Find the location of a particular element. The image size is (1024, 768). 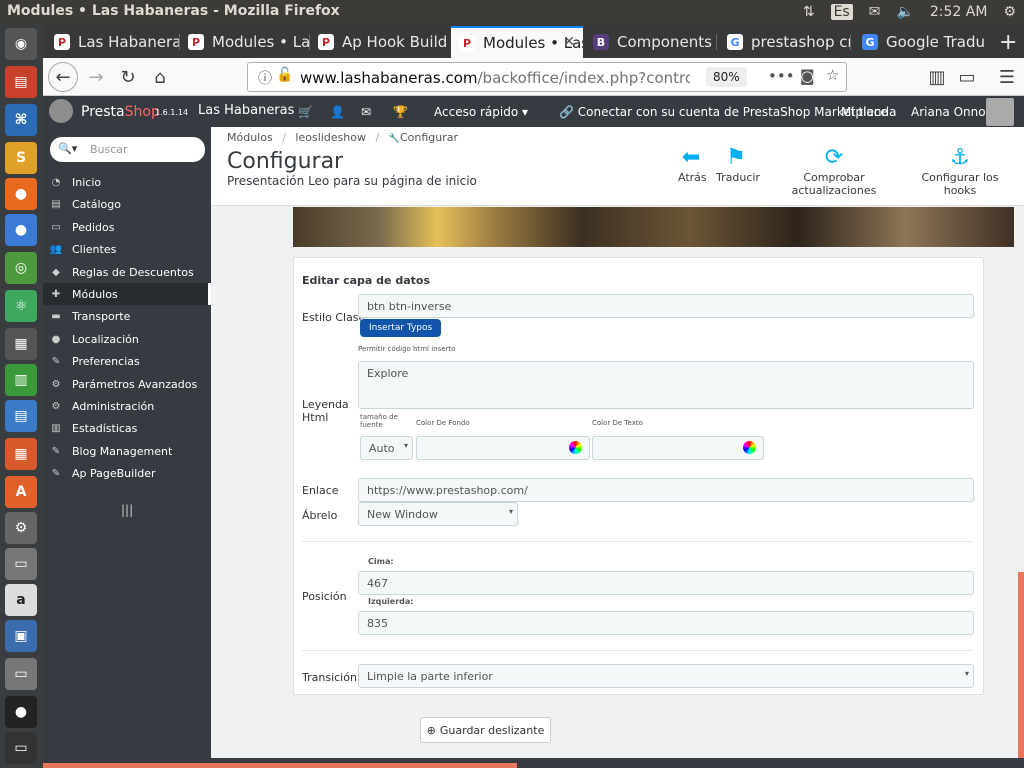

sidebar-item-administracion: ⚙ Administración is located at coordinates (127, 406).